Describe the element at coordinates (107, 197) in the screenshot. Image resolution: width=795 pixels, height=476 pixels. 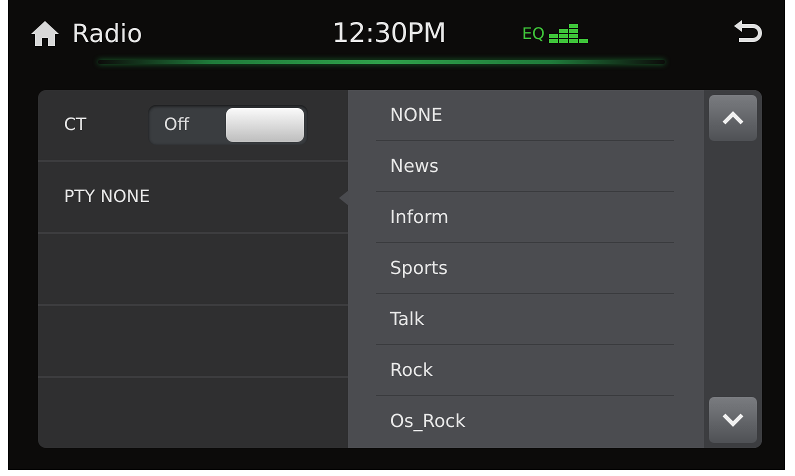
I see `setting-label: PTY NONE` at that location.